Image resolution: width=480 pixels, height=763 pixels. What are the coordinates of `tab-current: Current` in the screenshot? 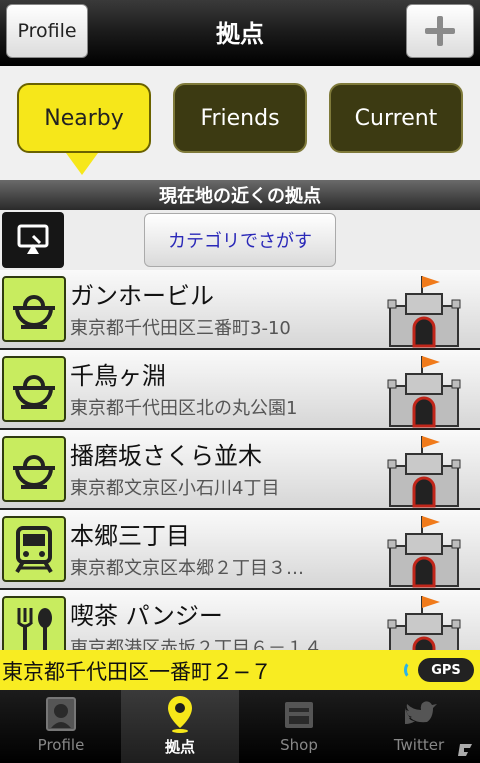 It's located at (396, 118).